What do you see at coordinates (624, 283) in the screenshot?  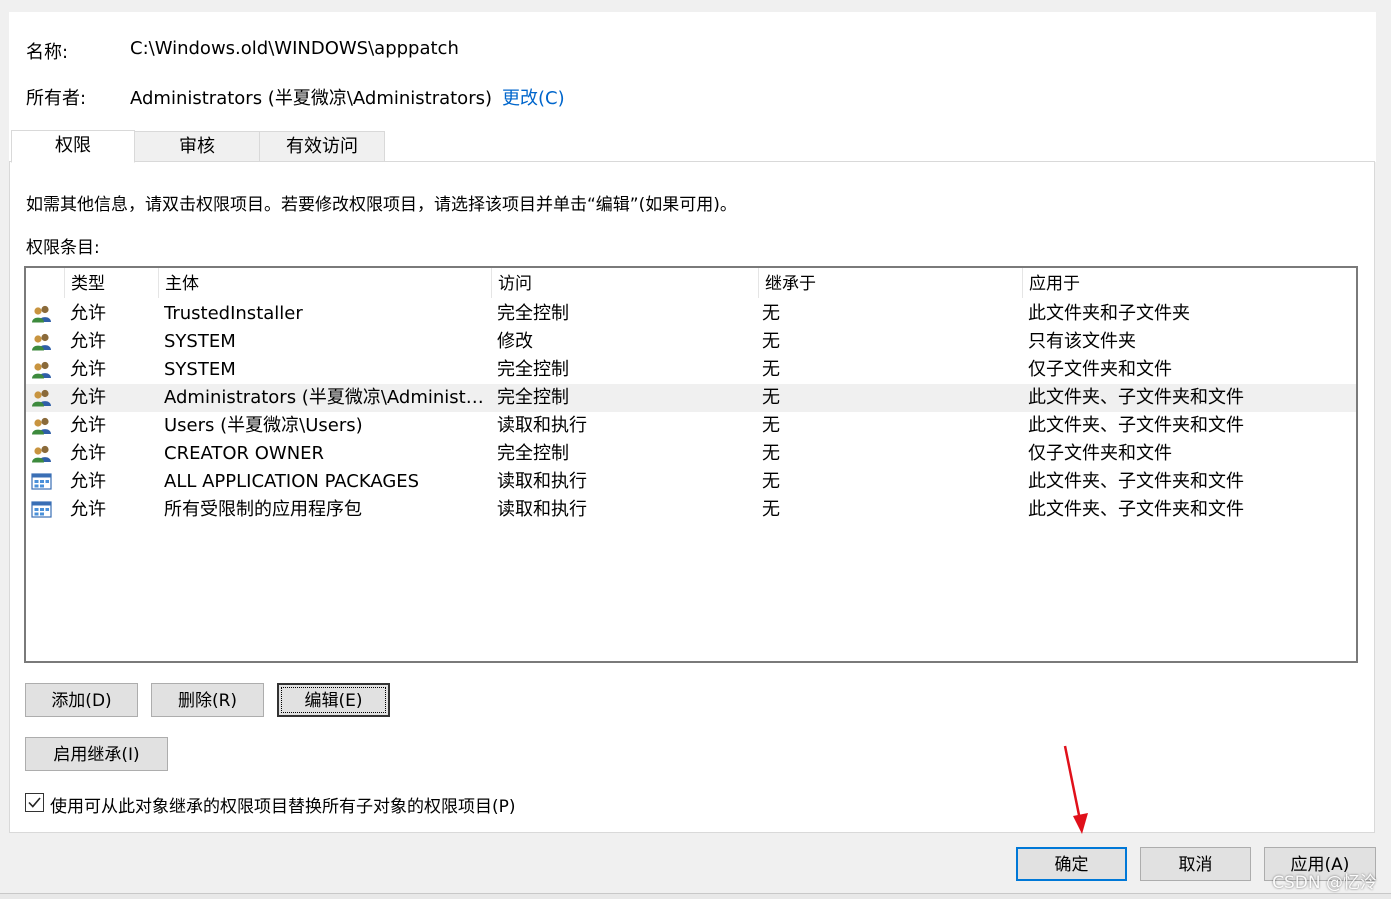 I see `column-header-access: 访问` at bounding box center [624, 283].